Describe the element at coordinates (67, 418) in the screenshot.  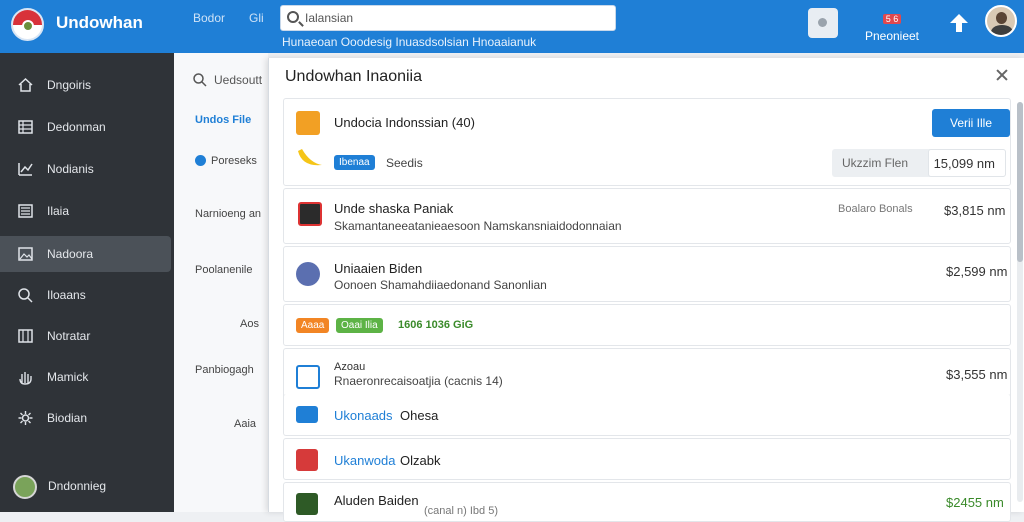
I see `sidebar-item-label: Biodian` at that location.